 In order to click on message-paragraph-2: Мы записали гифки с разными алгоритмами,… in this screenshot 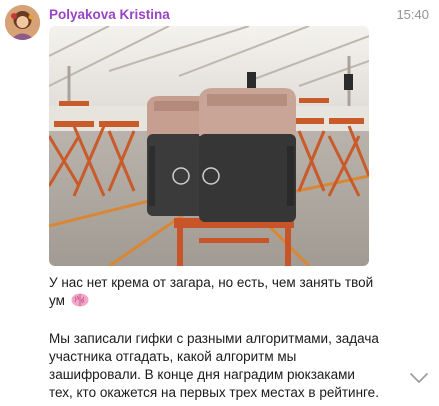, I will do `click(214, 365)`.